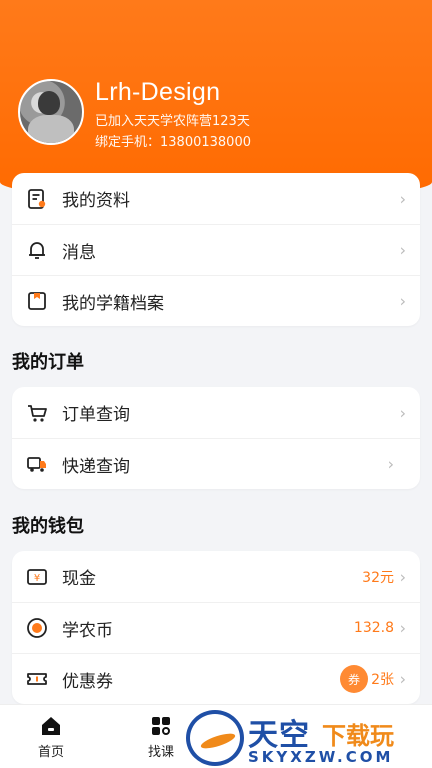 The height and width of the screenshot is (768, 432). Describe the element at coordinates (51, 737) in the screenshot. I see `tab-home: 首页` at that location.